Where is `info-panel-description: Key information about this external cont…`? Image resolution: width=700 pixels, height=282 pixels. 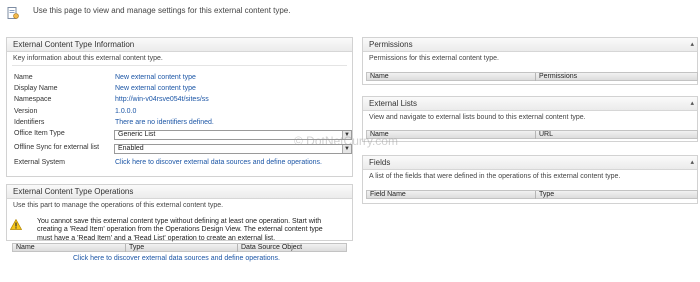
info-panel-description: Key information about this external cont… is located at coordinates (88, 58).